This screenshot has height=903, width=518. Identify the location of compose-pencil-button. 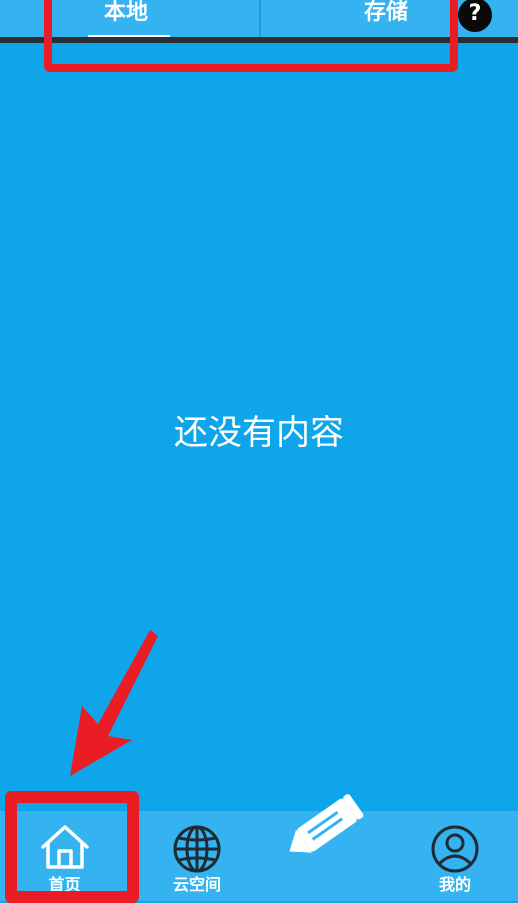
(324, 826).